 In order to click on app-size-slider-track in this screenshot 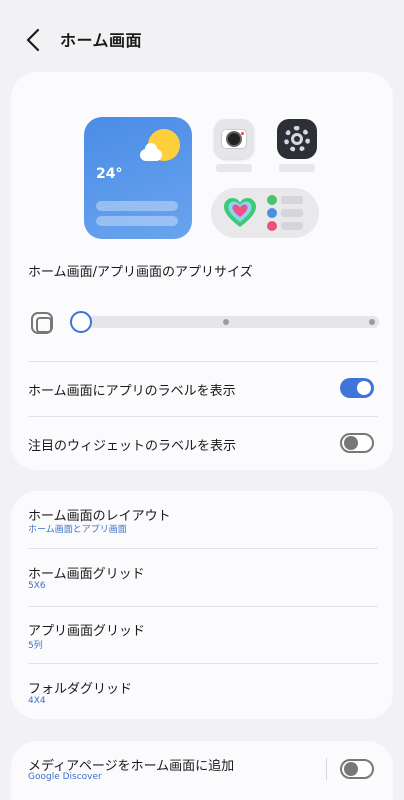, I will do `click(226, 322)`.